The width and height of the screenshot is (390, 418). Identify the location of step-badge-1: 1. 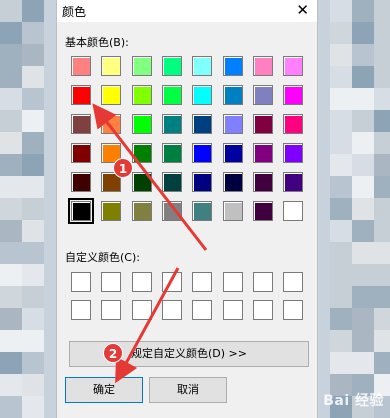
(123, 168).